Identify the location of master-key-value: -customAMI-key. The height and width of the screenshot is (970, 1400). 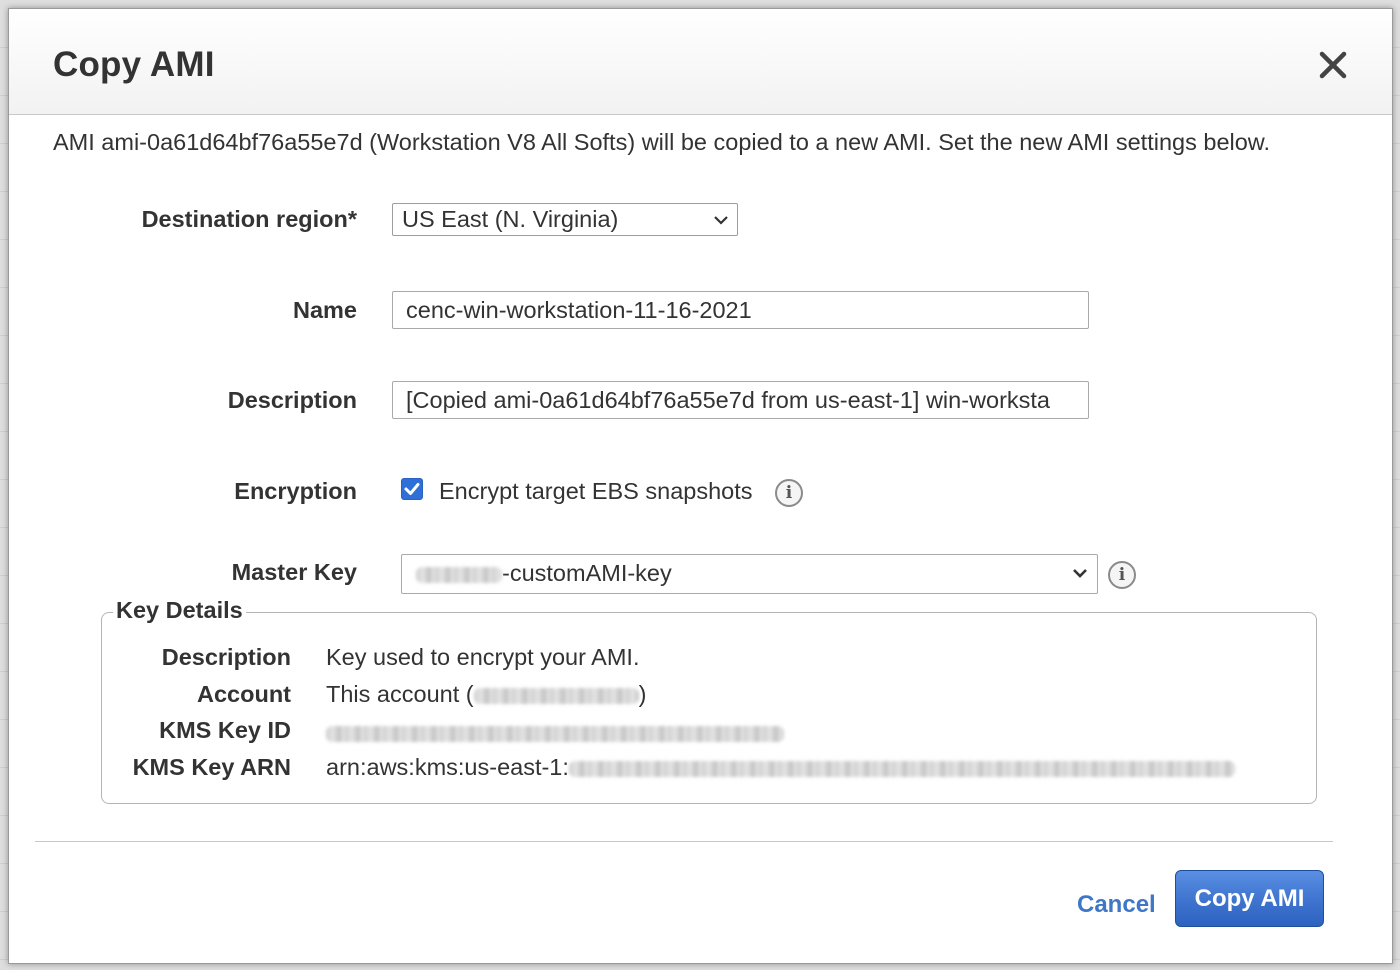
(544, 573).